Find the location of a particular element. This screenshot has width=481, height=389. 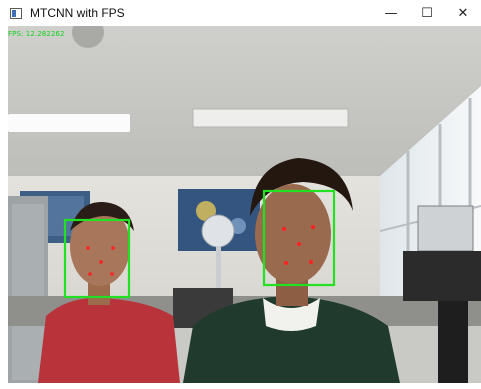

fps-counter: FPS: 12.282262 is located at coordinates (36, 34).